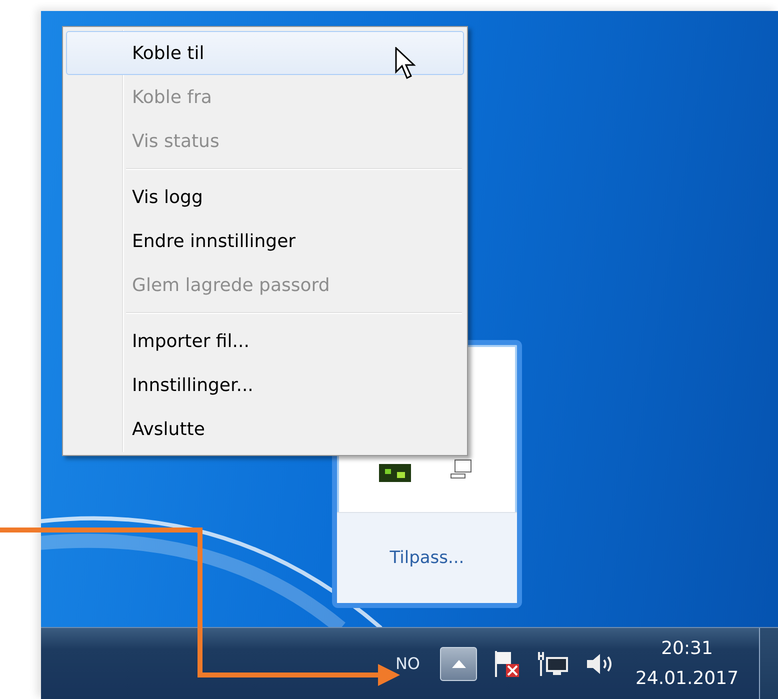 This screenshot has height=699, width=778. What do you see at coordinates (687, 648) in the screenshot?
I see `clock-time: 20:31` at bounding box center [687, 648].